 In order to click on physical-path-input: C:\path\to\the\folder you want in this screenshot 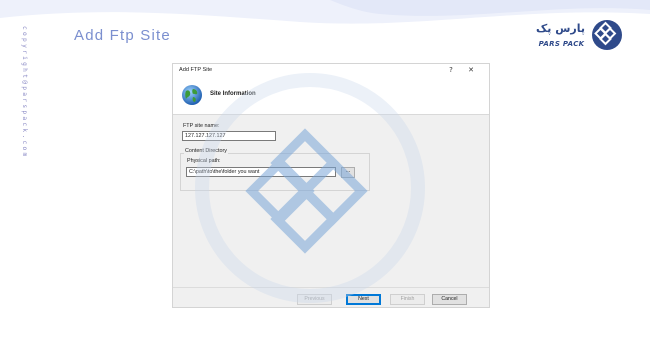, I will do `click(261, 172)`.